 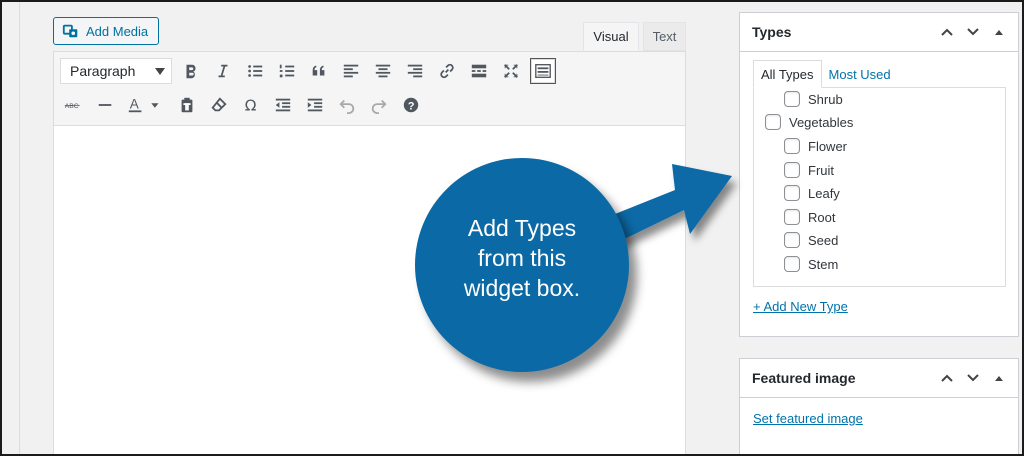 I want to click on strikethrough-icon: ABC, so click(x=73, y=105).